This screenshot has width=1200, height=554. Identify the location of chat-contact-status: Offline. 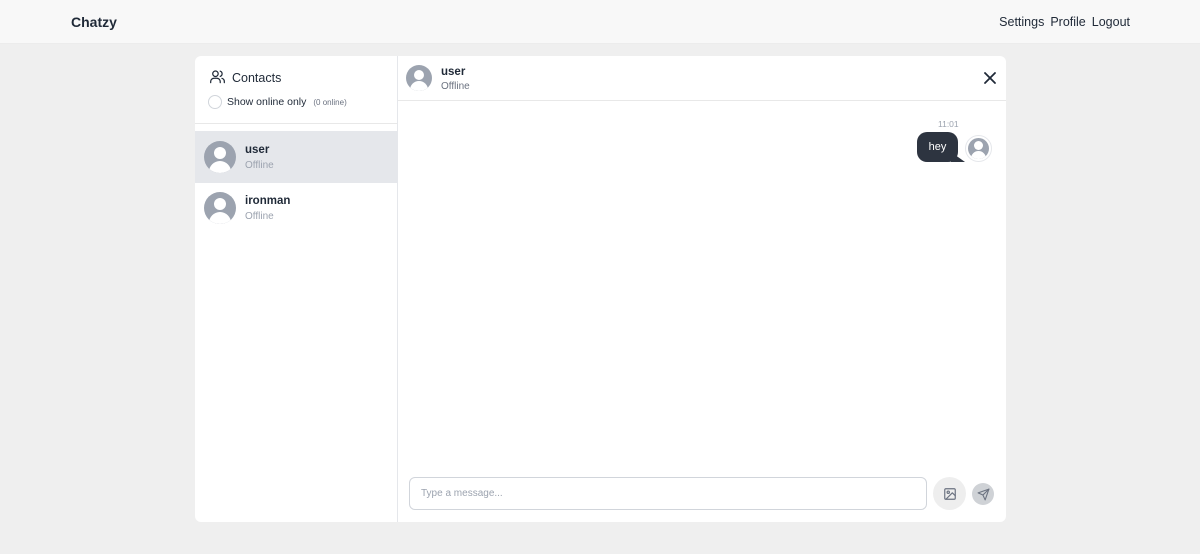
(455, 86).